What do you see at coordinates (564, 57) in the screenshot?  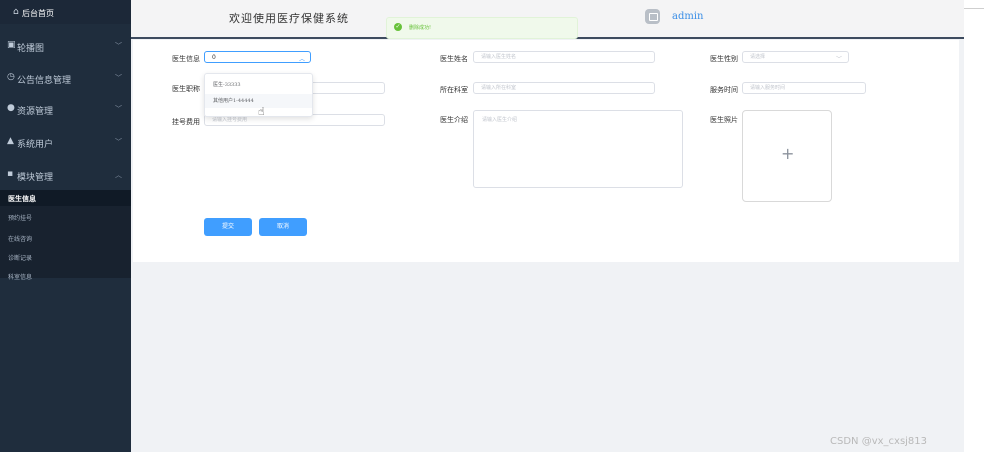 I see `doctor-name-input: 请输入医生姓名` at bounding box center [564, 57].